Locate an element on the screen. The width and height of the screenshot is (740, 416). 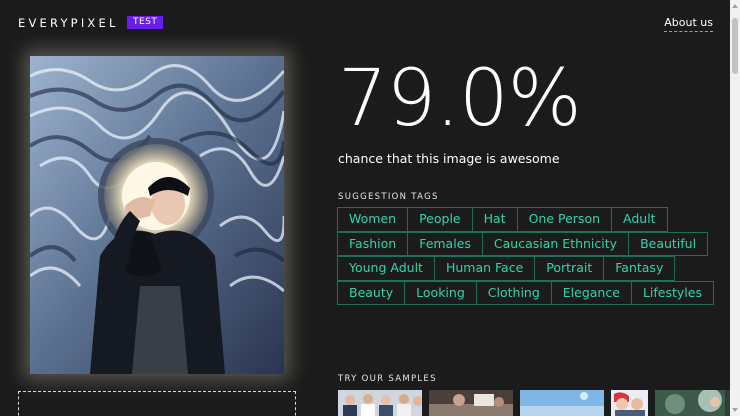
about-us-link: About us is located at coordinates (688, 24).